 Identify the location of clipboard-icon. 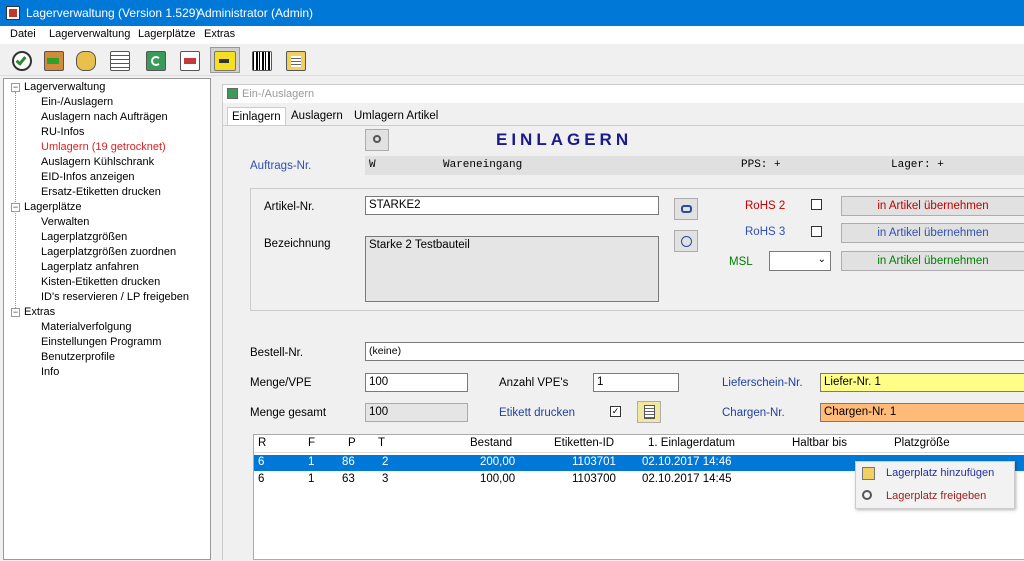
(649, 412).